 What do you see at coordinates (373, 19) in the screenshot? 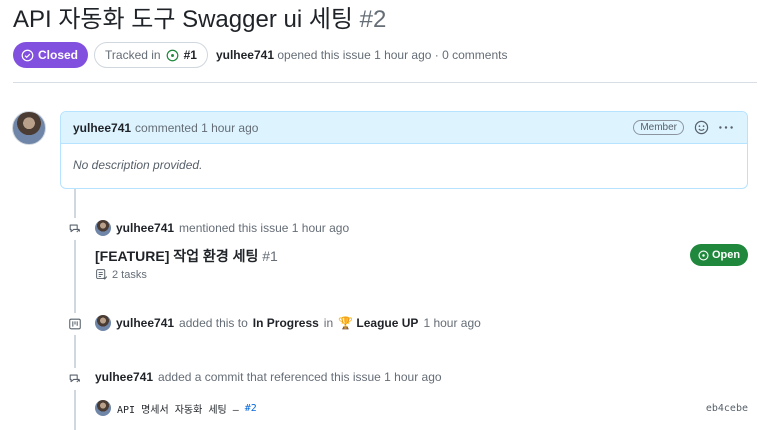
I see `issue-number: #2` at bounding box center [373, 19].